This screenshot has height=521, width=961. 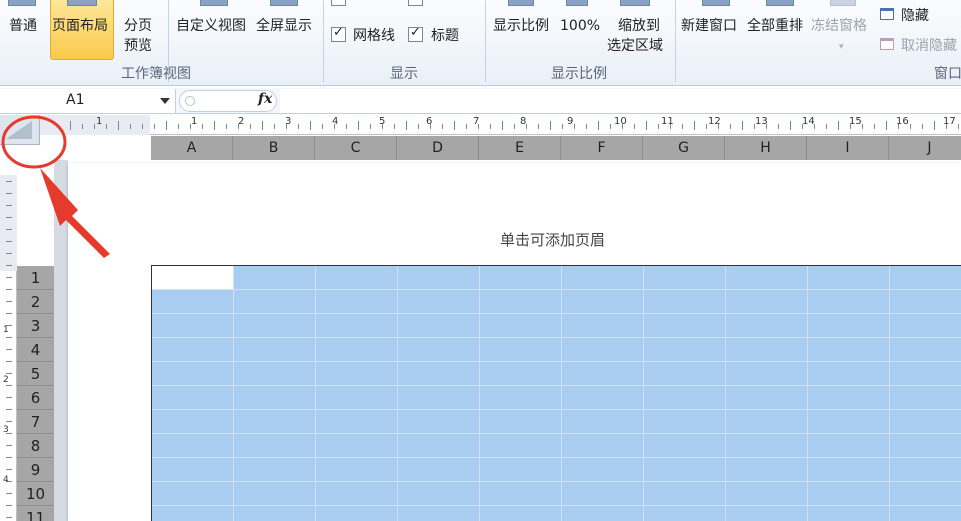 I want to click on row-header-2: 2, so click(x=35, y=302).